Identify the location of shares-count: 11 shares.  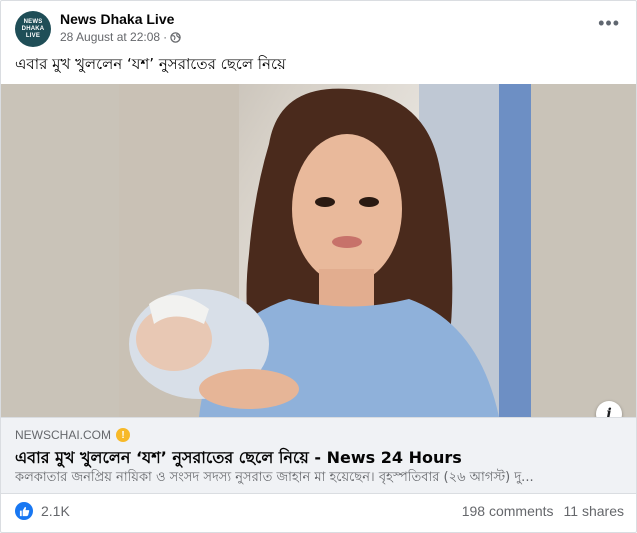
(594, 511).